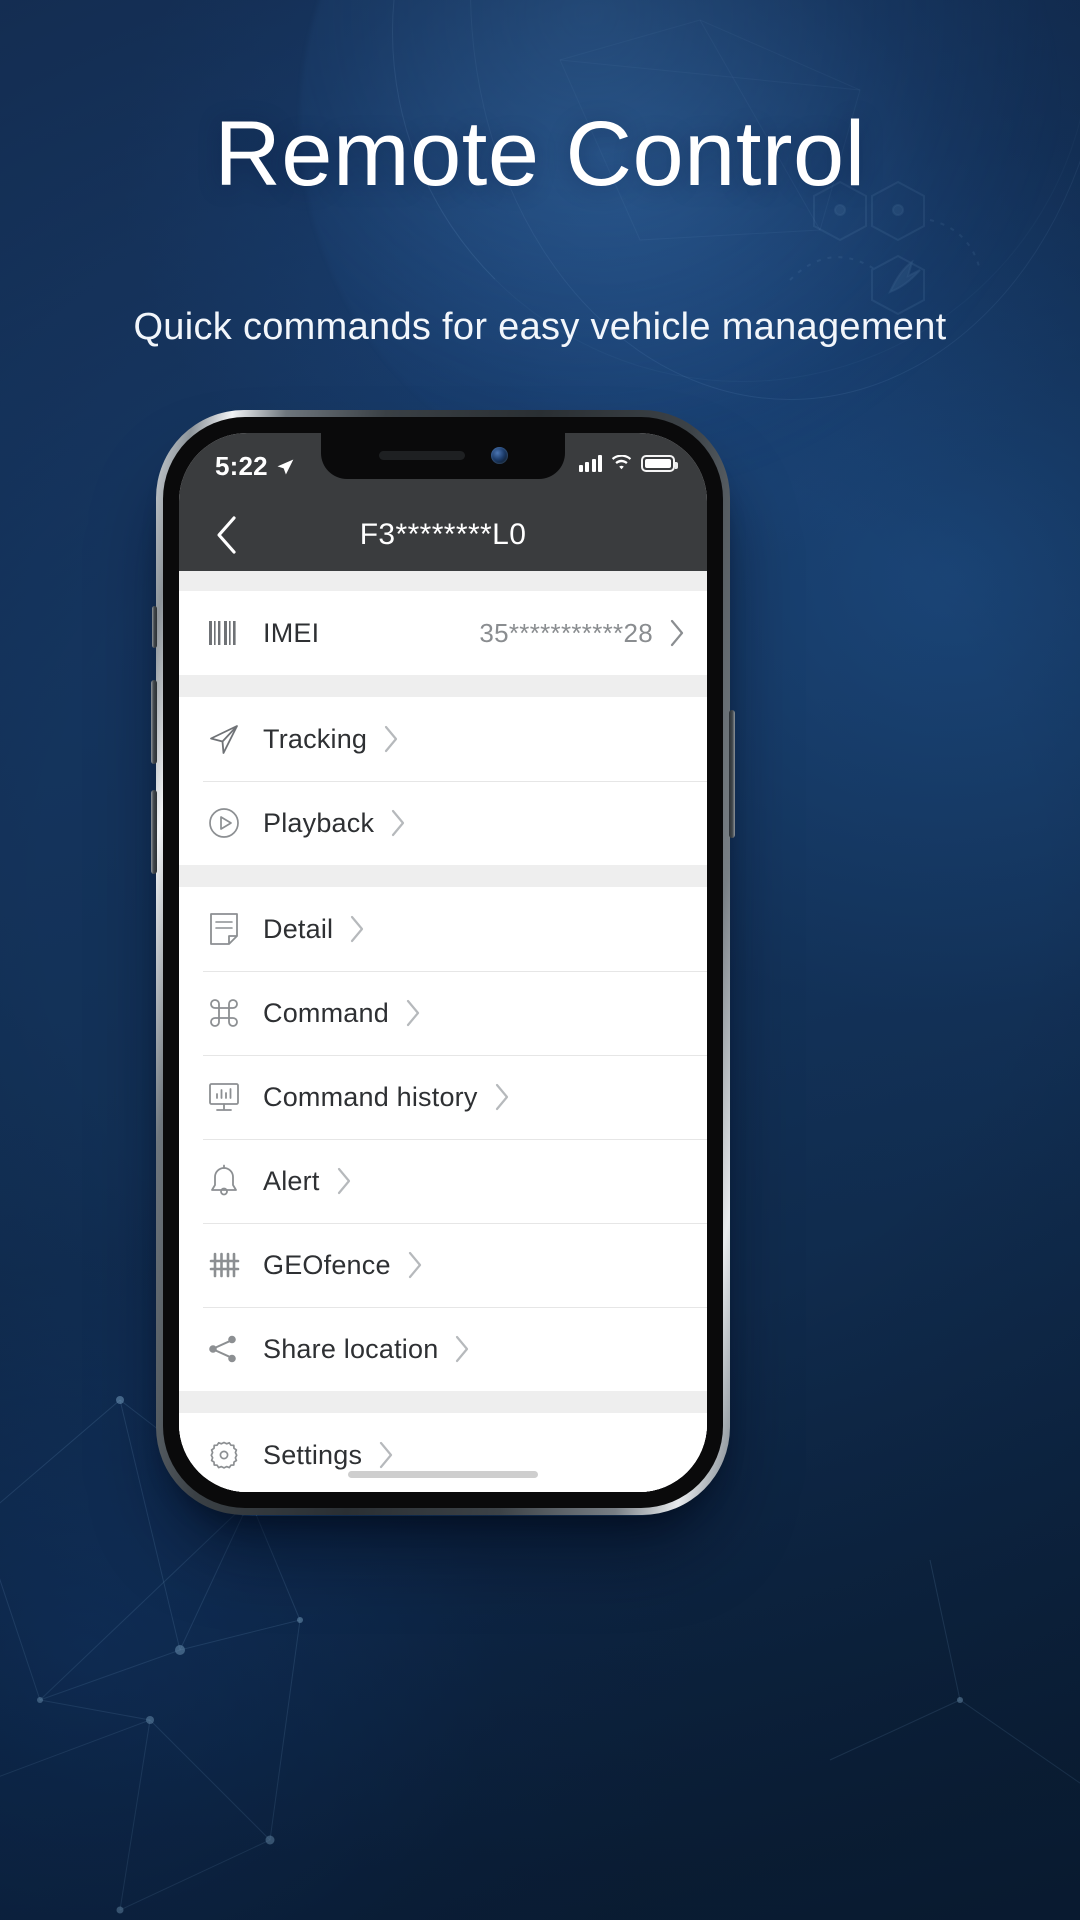  I want to click on list-group-settings: Settings, so click(443, 1452).